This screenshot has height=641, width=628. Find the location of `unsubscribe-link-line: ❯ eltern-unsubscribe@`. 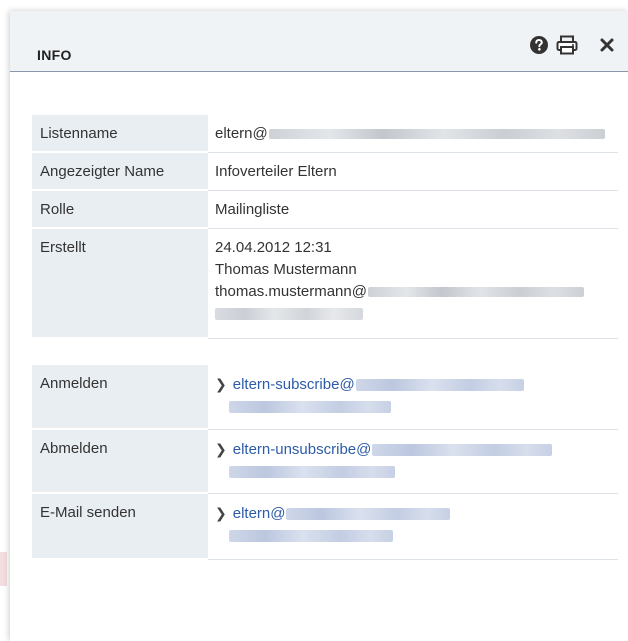

unsubscribe-link-line: ❯ eltern-unsubscribe@ is located at coordinates (412, 449).